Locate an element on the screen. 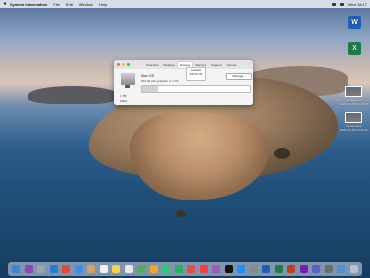 The image size is (370, 278). powerpoint-icon is located at coordinates (291, 269).